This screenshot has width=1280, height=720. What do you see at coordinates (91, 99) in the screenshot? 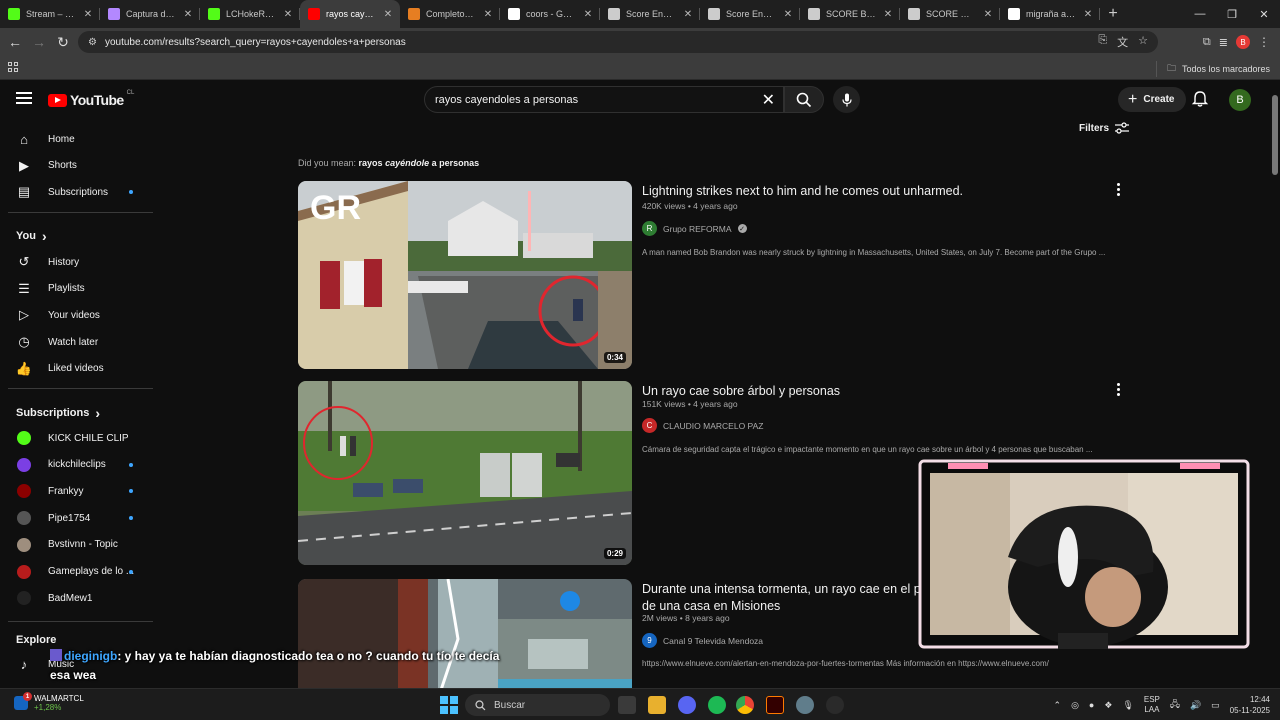
I see `youtube-logo: YouTube CL` at bounding box center [91, 99].